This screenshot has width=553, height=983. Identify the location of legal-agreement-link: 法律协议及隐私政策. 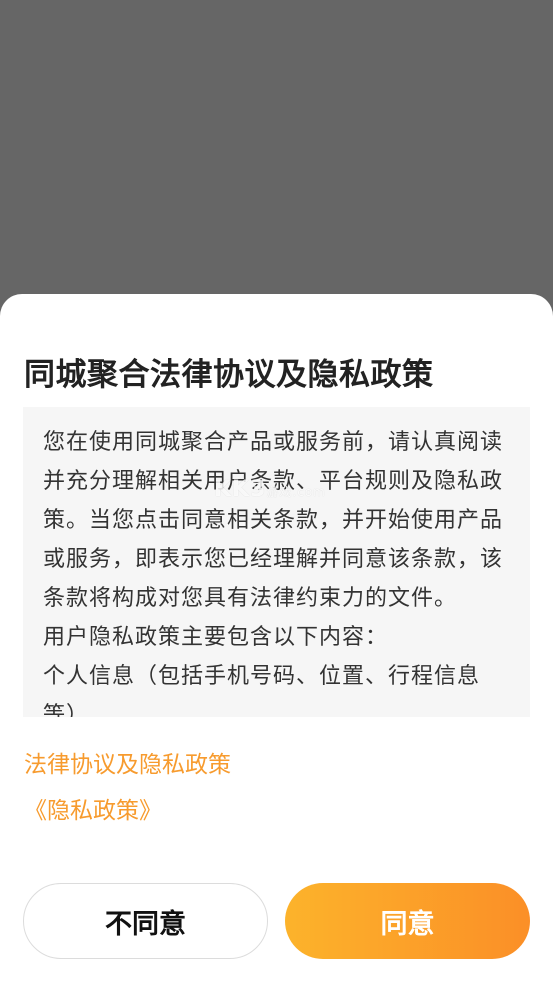
(127, 762).